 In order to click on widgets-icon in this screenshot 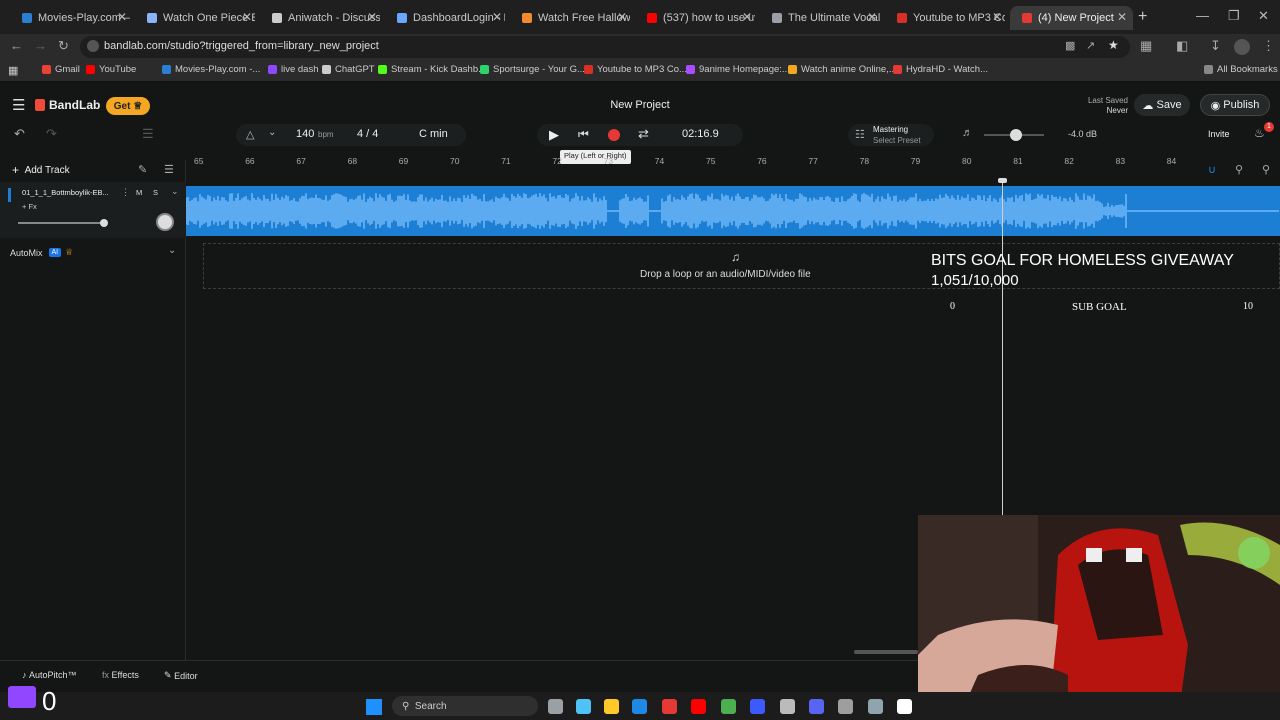, I will do `click(555, 706)`.